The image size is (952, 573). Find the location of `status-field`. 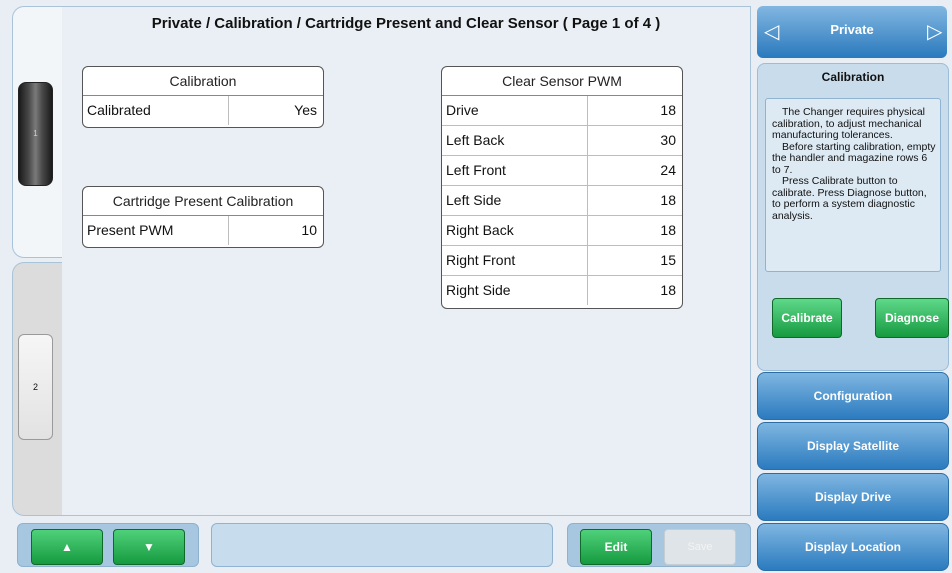

status-field is located at coordinates (382, 545).